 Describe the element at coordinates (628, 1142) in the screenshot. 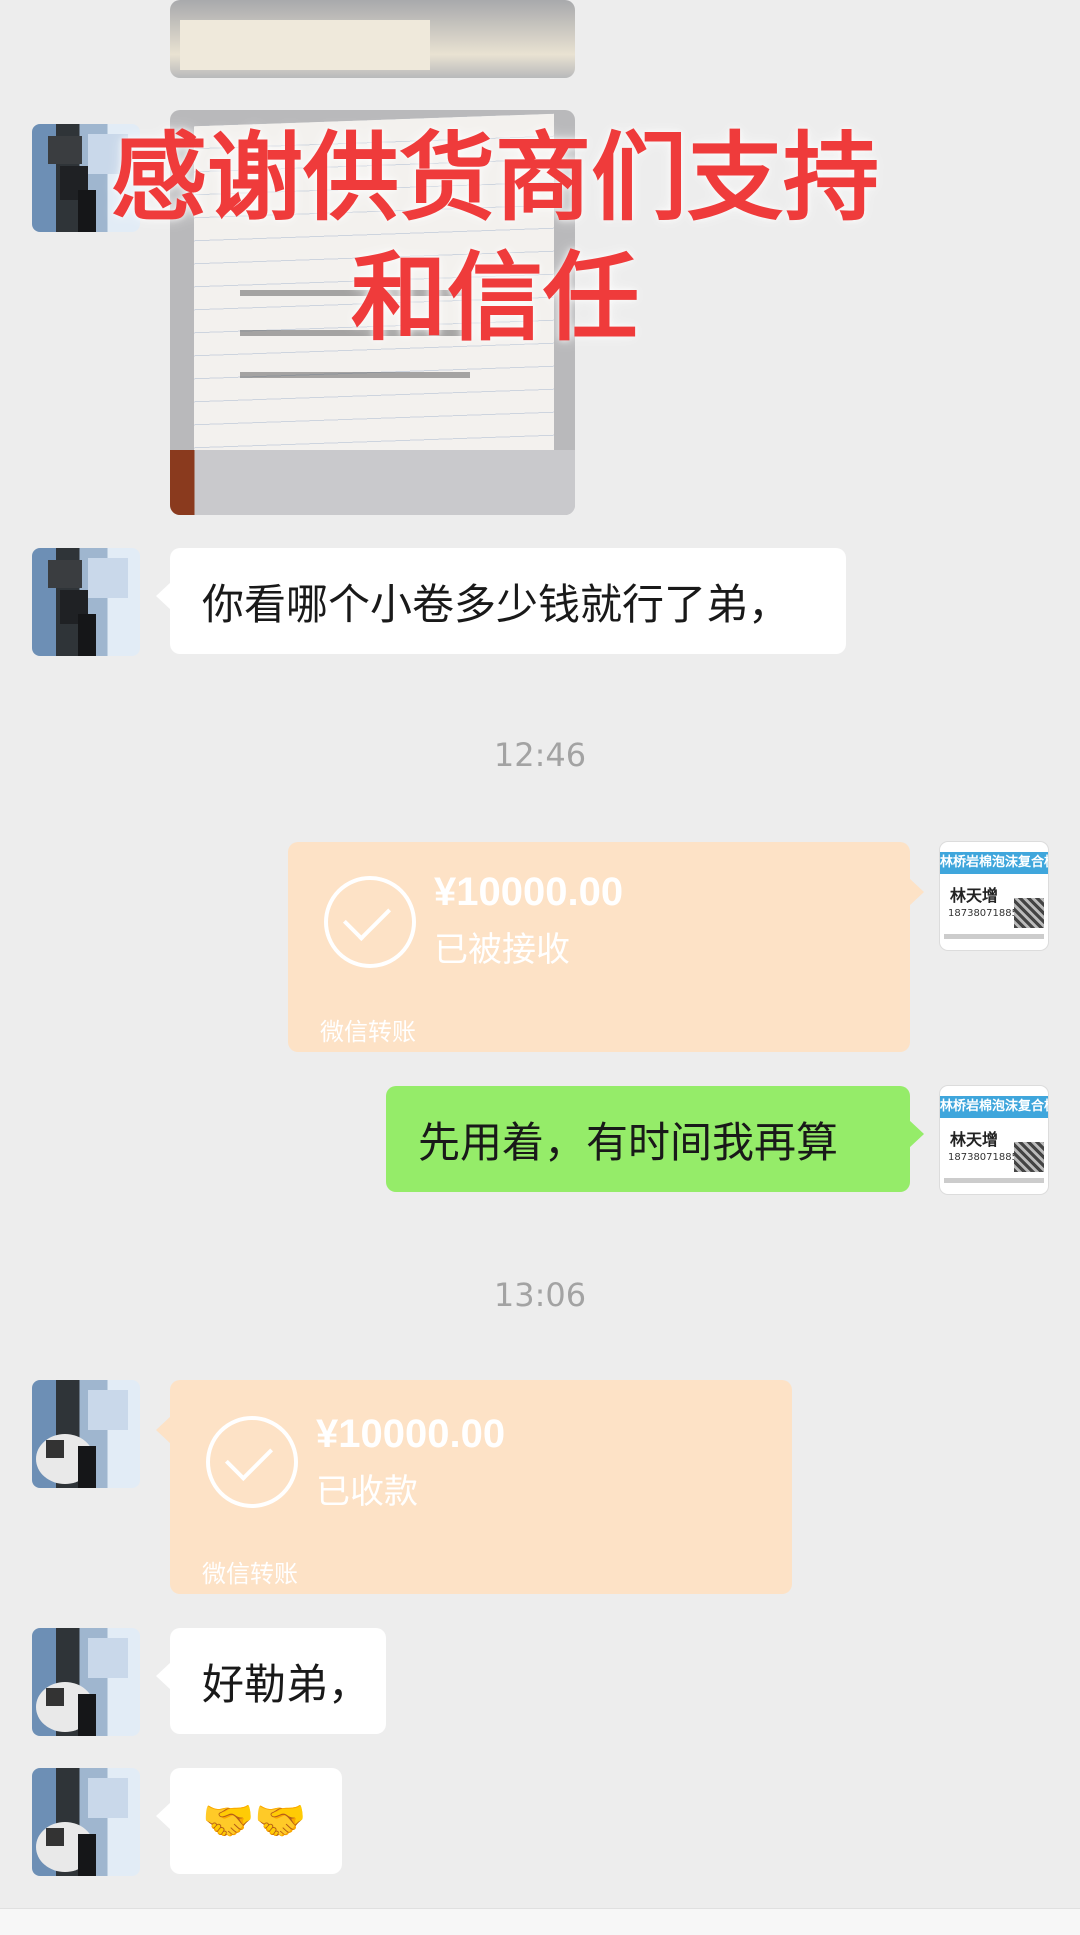

I see `message-text: 先用着，有时间我再算` at that location.